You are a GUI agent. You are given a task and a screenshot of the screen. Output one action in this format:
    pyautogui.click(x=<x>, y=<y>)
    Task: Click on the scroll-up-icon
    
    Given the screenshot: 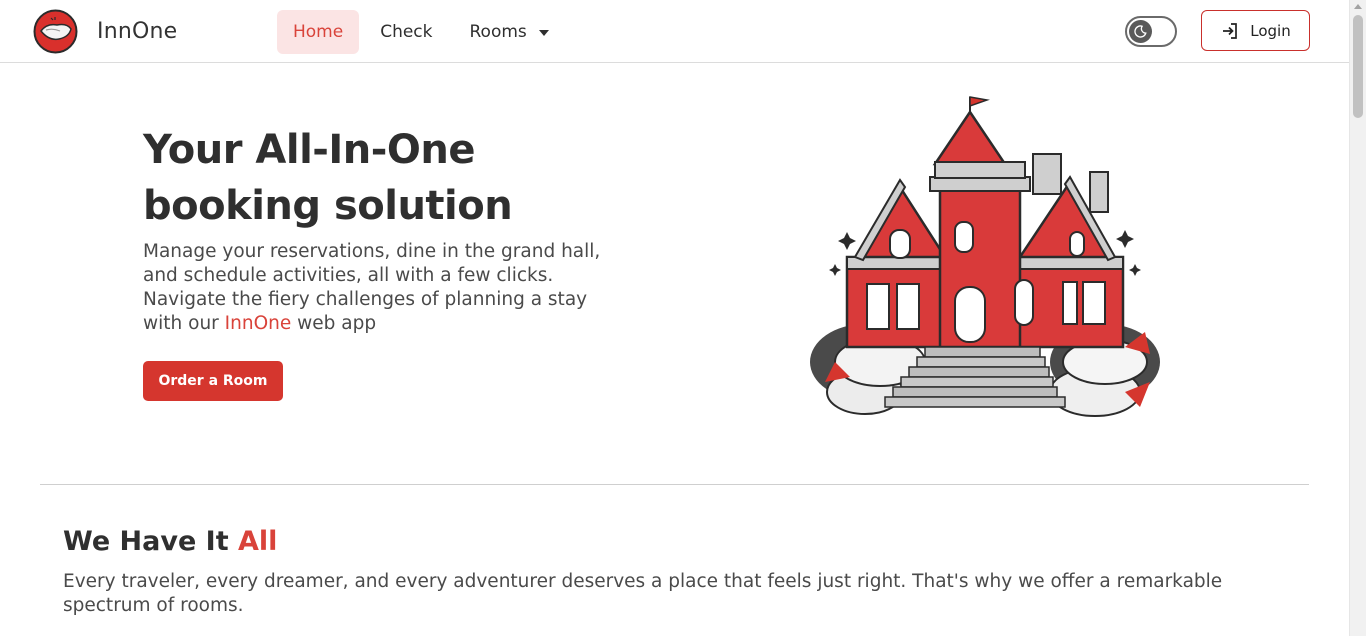 What is the action you would take?
    pyautogui.click(x=1358, y=6)
    